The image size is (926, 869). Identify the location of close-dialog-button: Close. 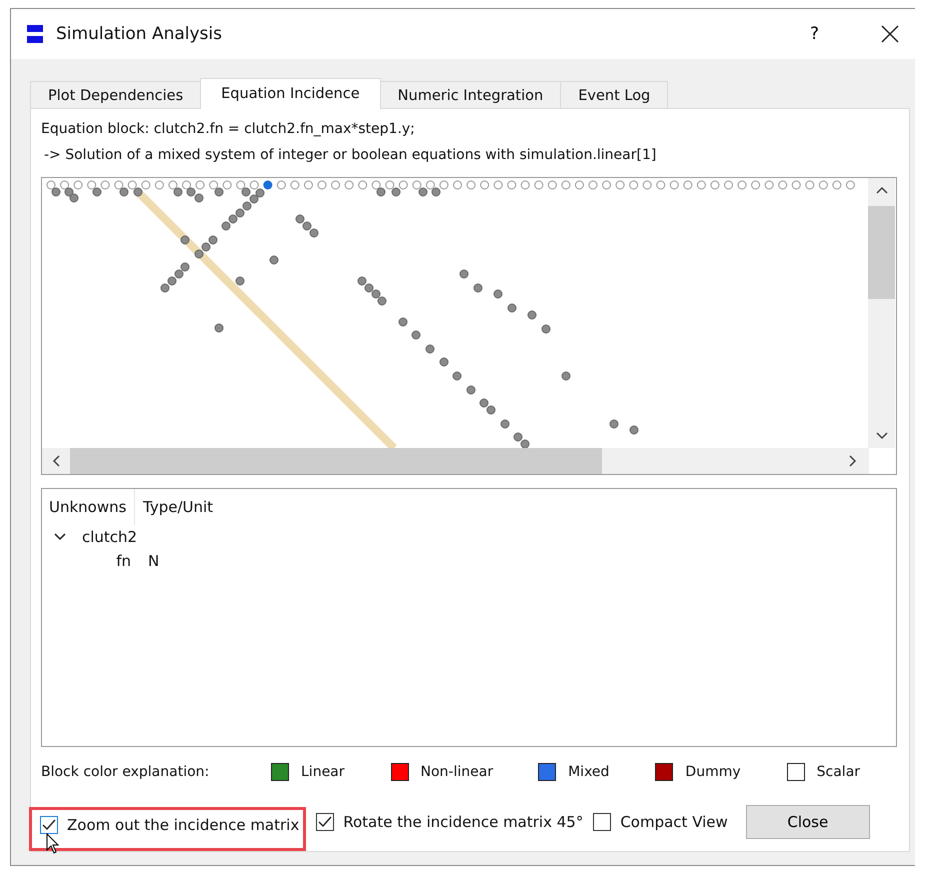
(808, 822).